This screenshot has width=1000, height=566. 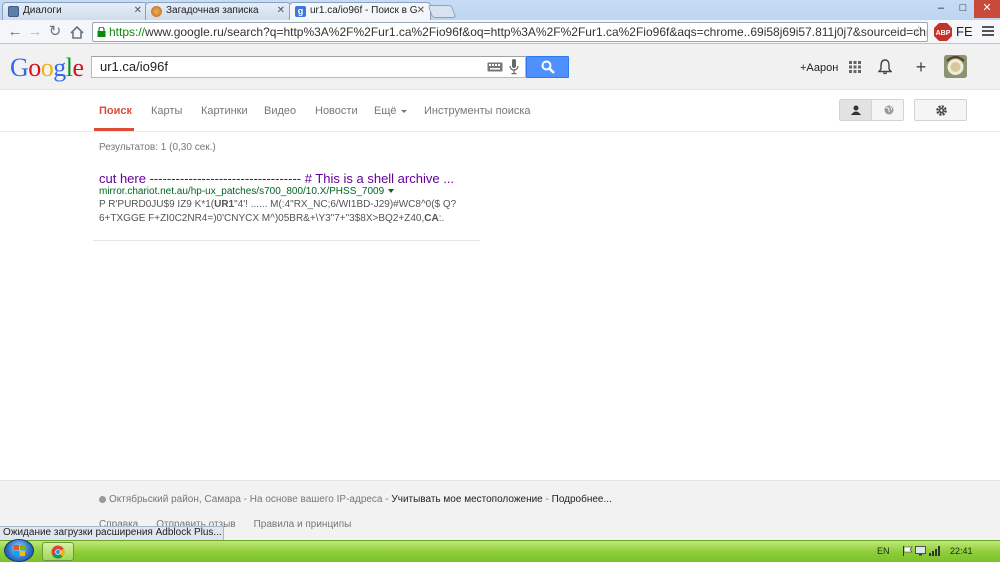 What do you see at coordinates (308, 67) in the screenshot?
I see `search-input: ur1.ca/io96f` at bounding box center [308, 67].